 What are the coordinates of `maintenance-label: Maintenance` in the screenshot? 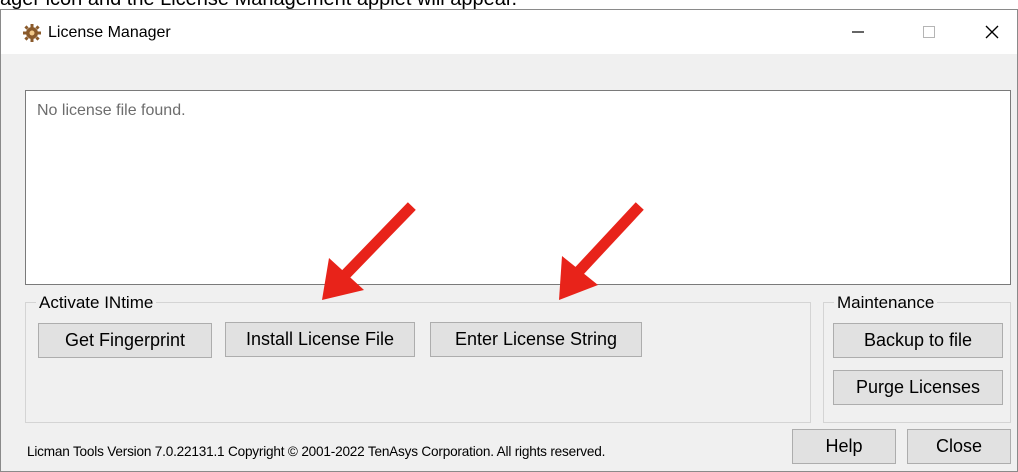 It's located at (886, 303).